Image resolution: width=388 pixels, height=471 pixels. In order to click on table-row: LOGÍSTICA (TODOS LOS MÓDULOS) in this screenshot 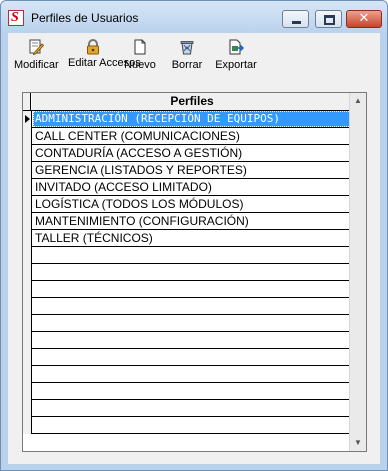, I will do `click(187, 204)`.